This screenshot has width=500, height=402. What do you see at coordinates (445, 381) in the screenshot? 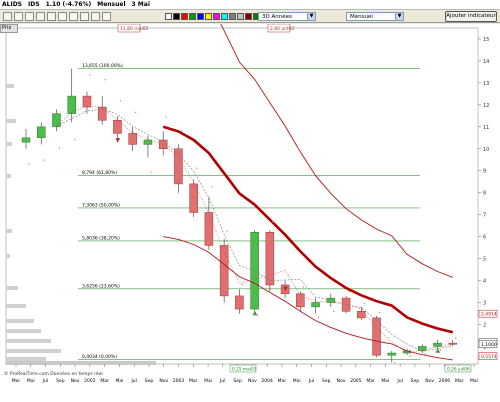
I see `x-tick-label: 2006` at bounding box center [445, 381].